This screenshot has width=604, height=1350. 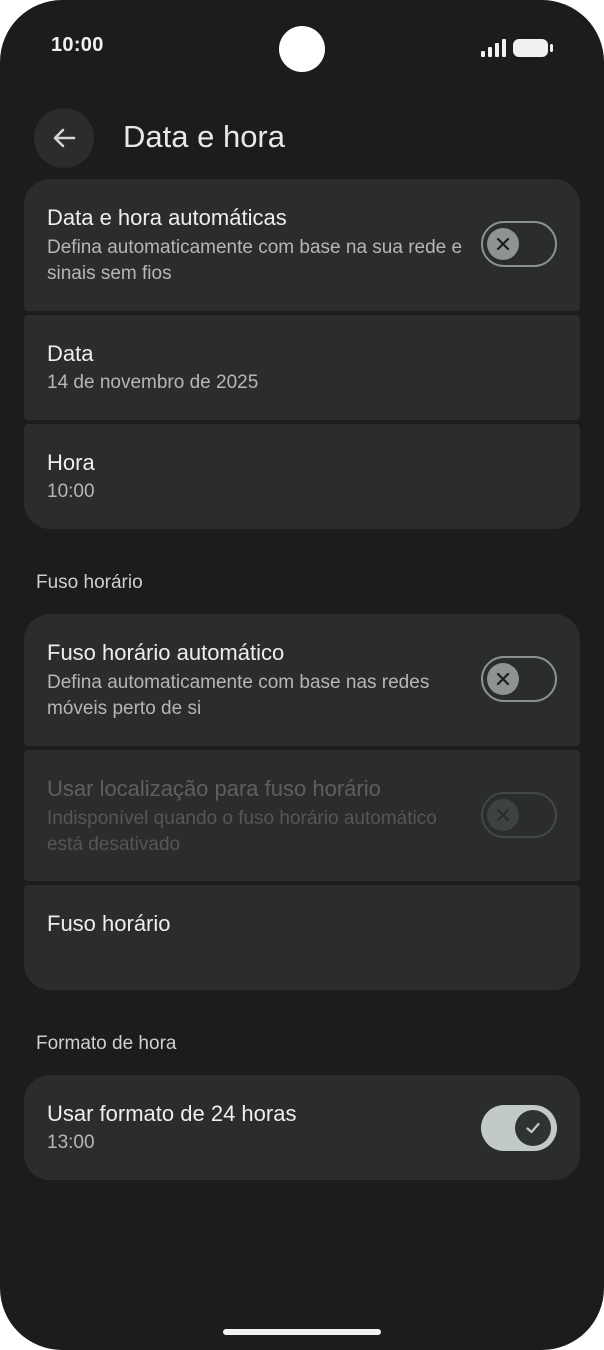 I want to click on back-button, so click(x=64, y=138).